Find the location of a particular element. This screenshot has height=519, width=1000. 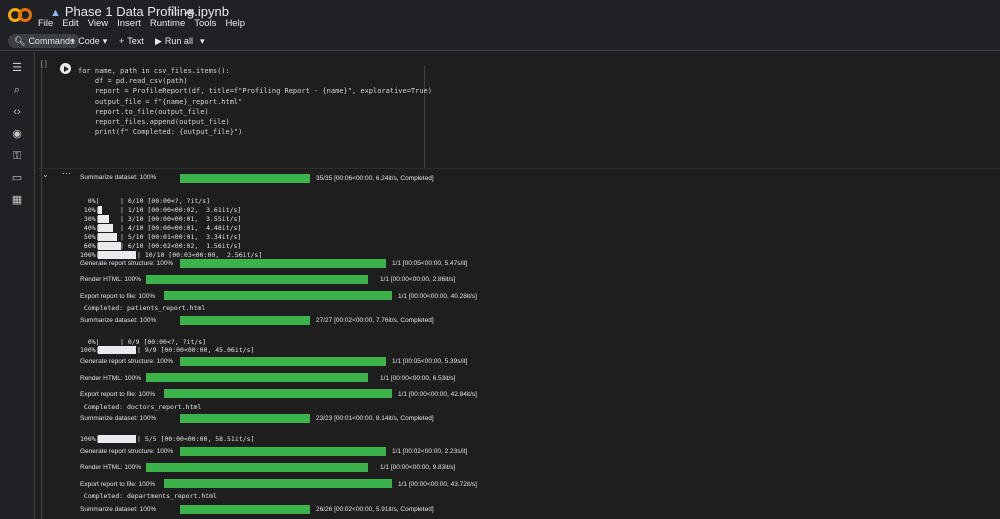

progress-stat: | 1/10 [00:00<00:02, 3.61it/s] is located at coordinates (181, 210).